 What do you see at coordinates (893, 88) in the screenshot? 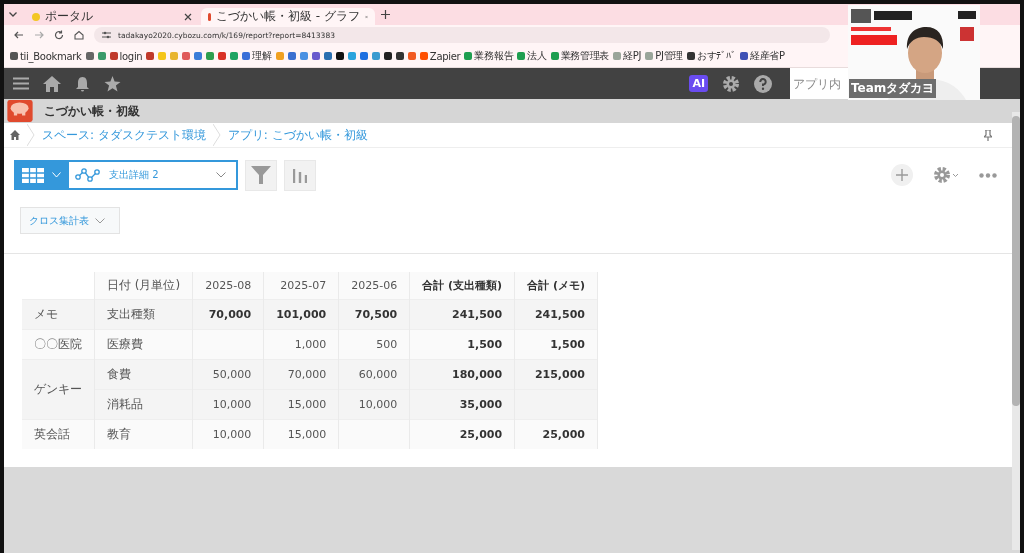
I see `name-tag: Teamタダカヨ` at bounding box center [893, 88].